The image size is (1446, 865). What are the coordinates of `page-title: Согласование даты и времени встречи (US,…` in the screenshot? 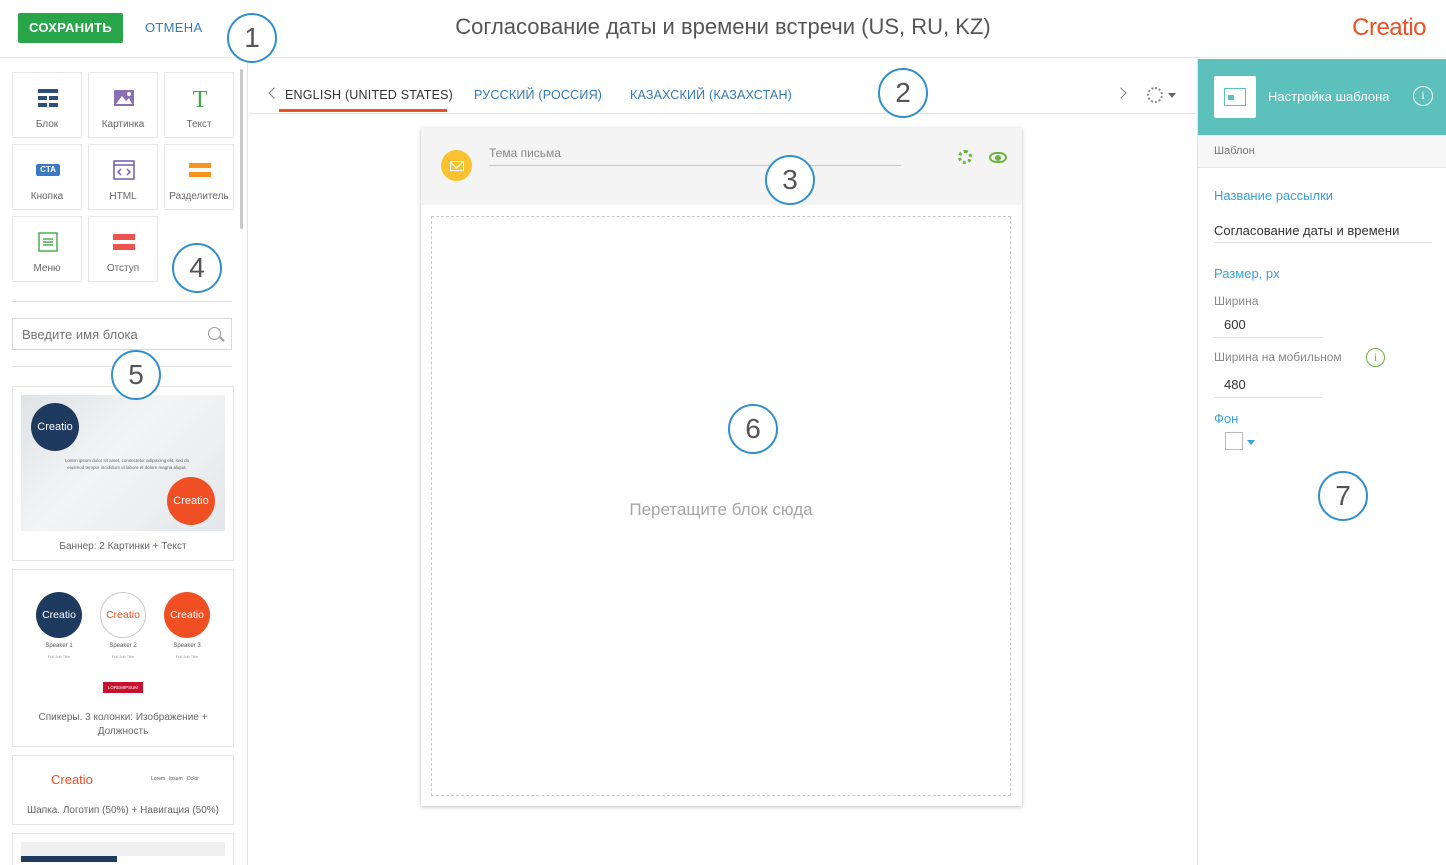 It's located at (723, 26).